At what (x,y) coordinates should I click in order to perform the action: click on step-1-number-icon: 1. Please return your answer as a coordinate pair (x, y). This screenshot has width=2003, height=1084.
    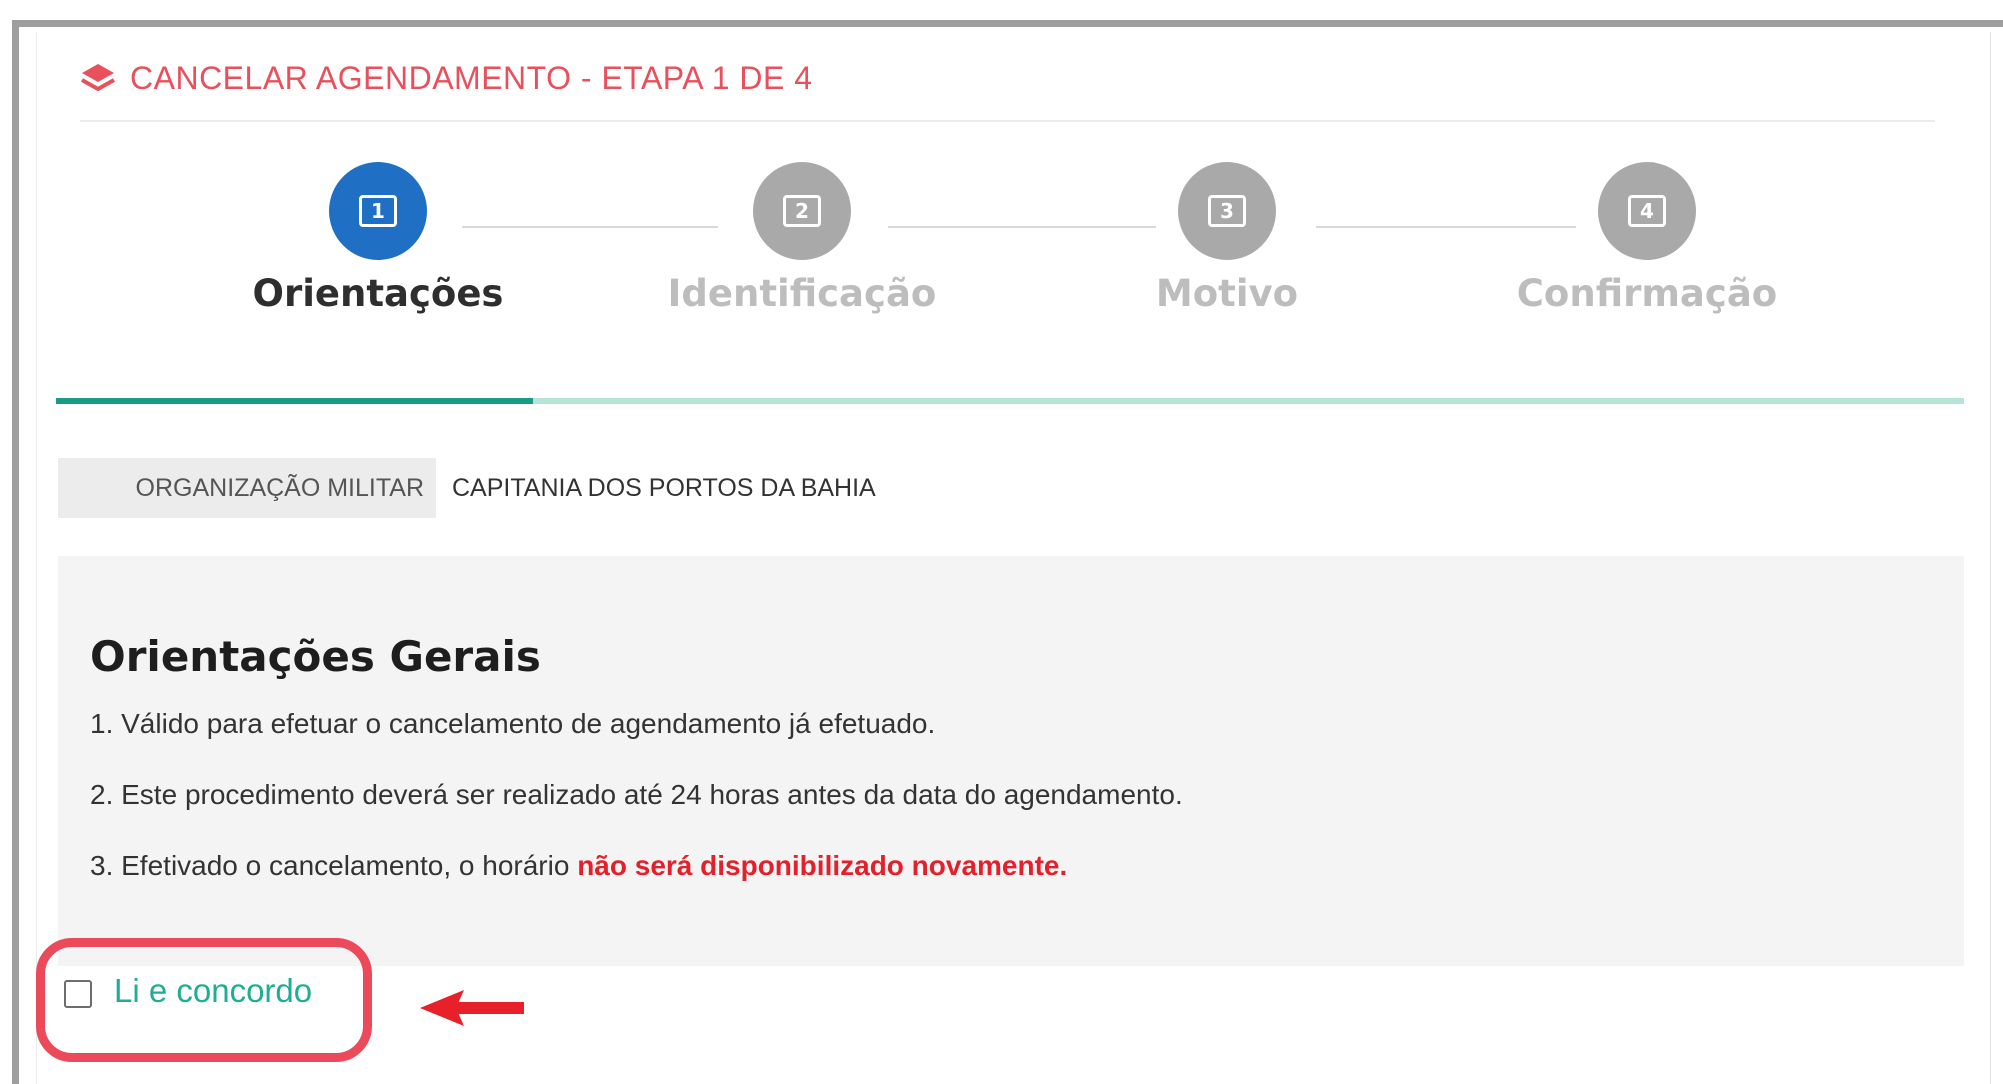
    Looking at the image, I should click on (378, 211).